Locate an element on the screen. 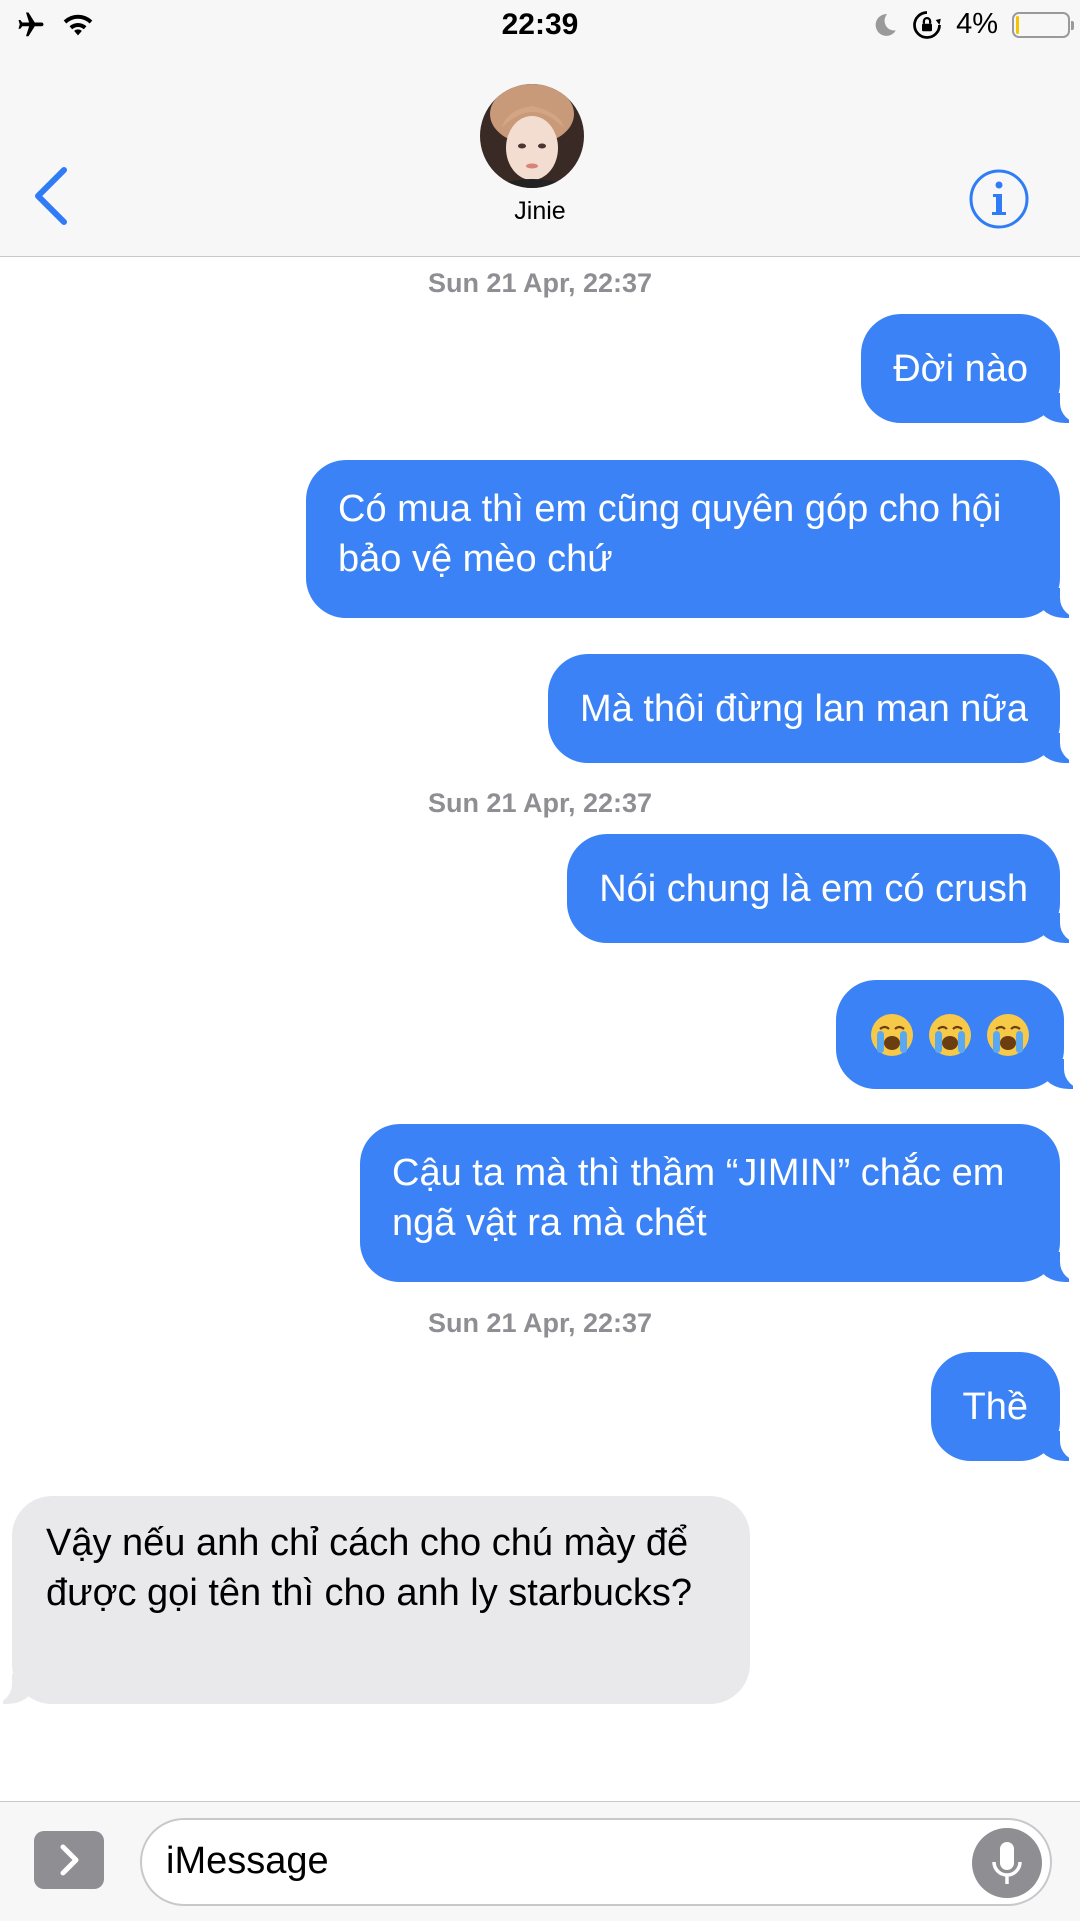 This screenshot has height=1921, width=1080. dictation-button is located at coordinates (1007, 1863).